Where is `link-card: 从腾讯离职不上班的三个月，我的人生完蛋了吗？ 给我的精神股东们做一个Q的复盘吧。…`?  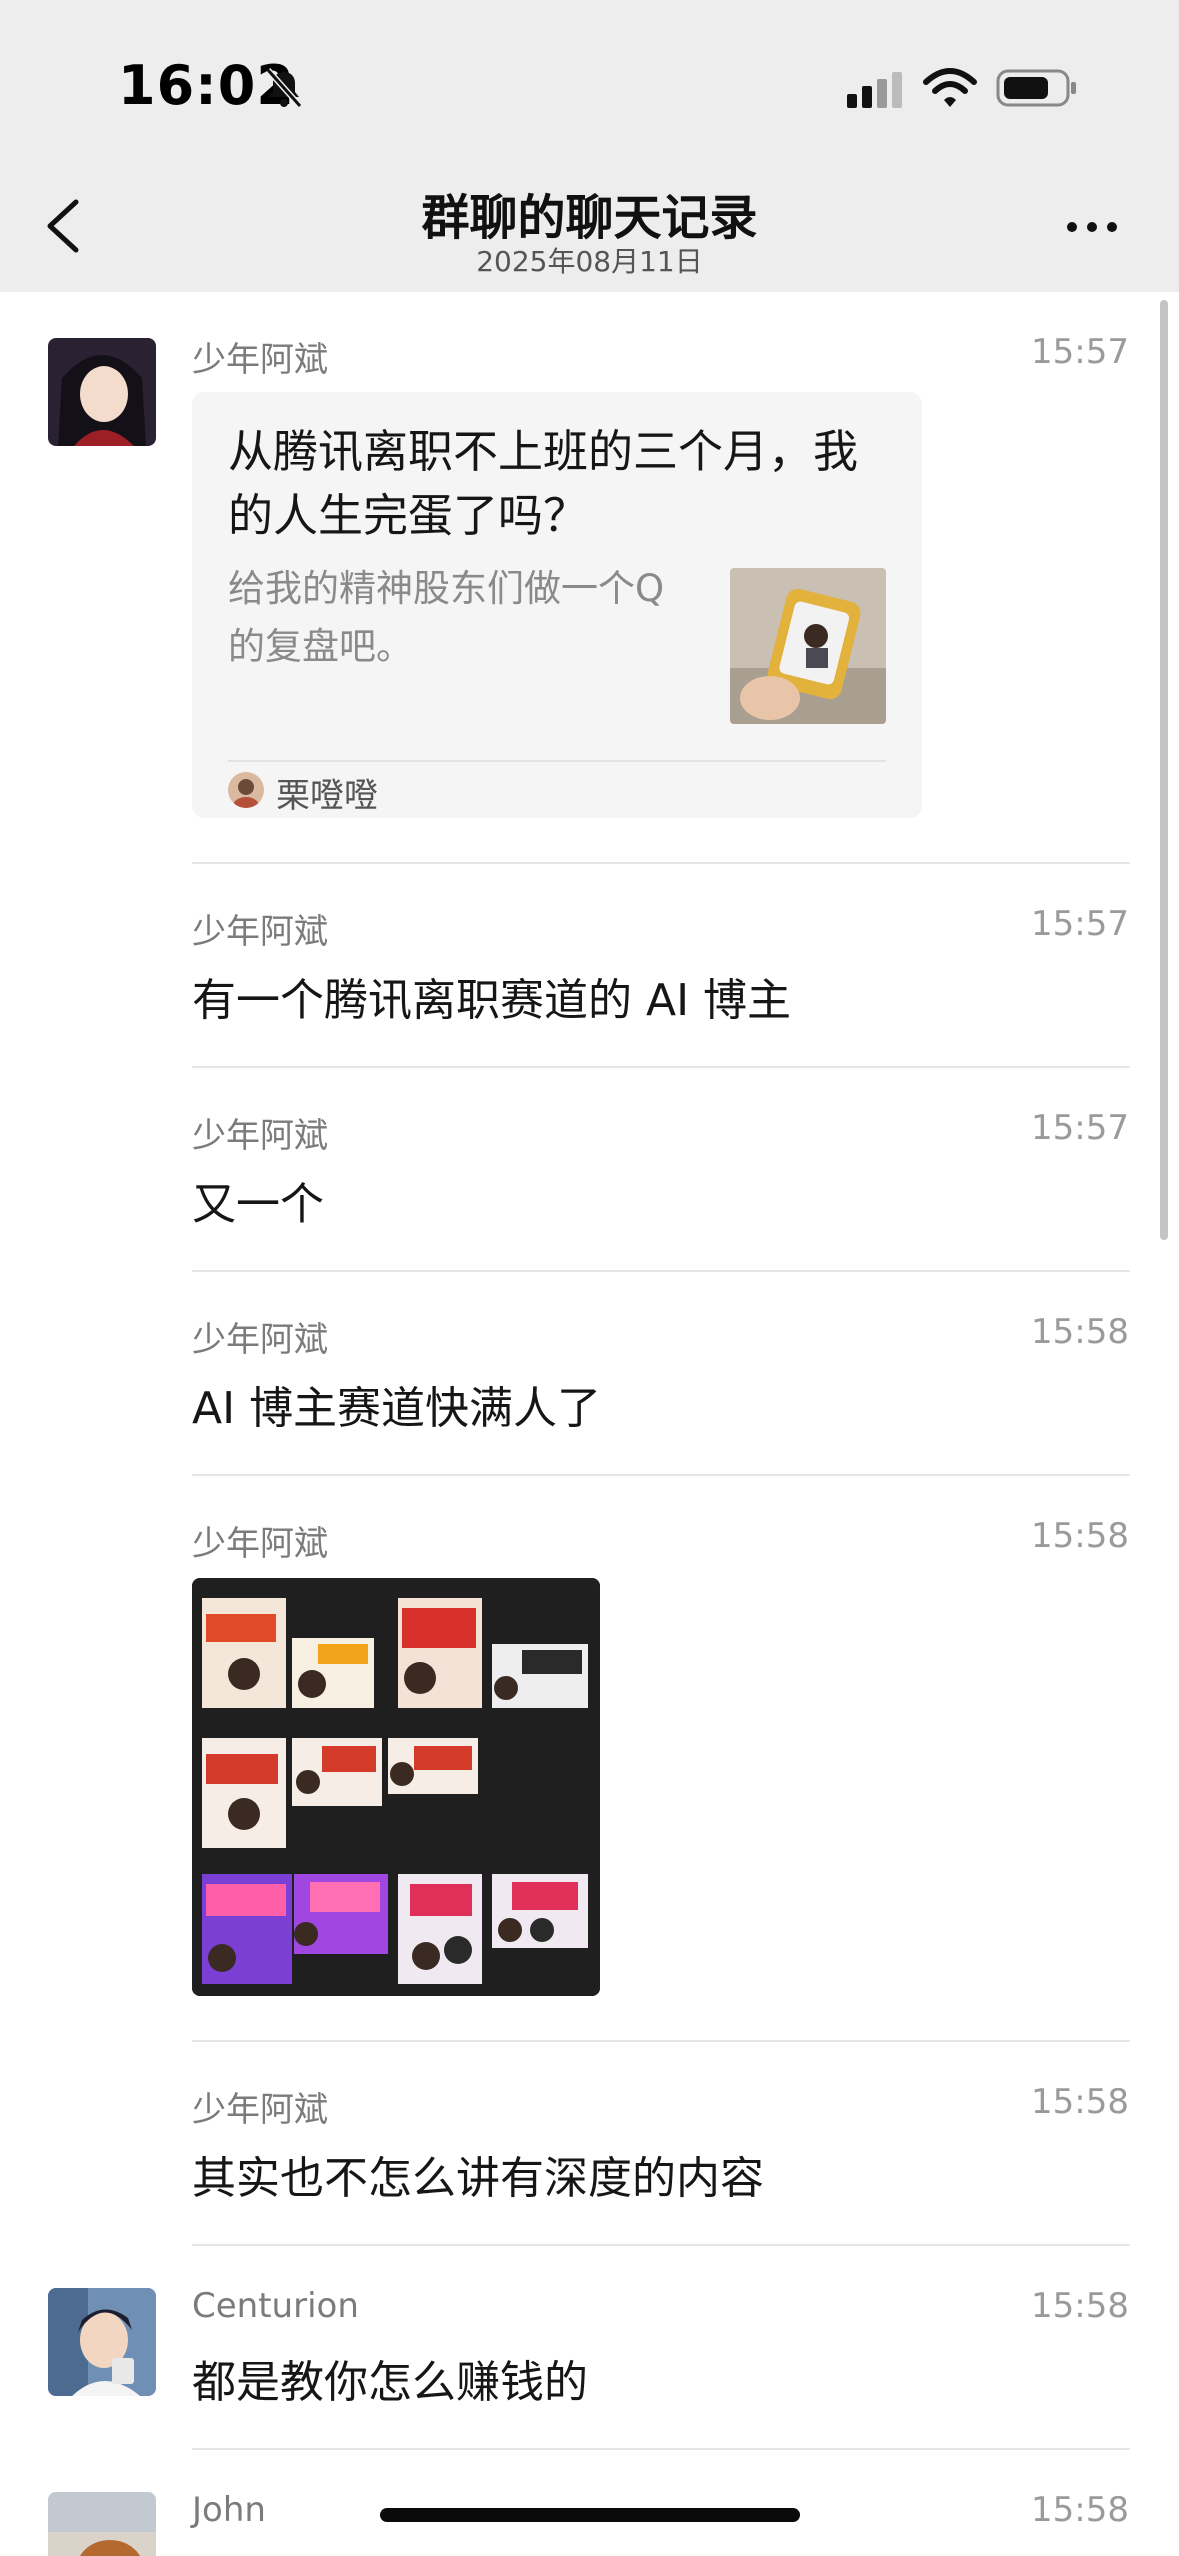
link-card: 从腾讯离职不上班的三个月，我的人生完蛋了吗？ 给我的精神股东们做一个Q的复盘吧。… is located at coordinates (557, 605).